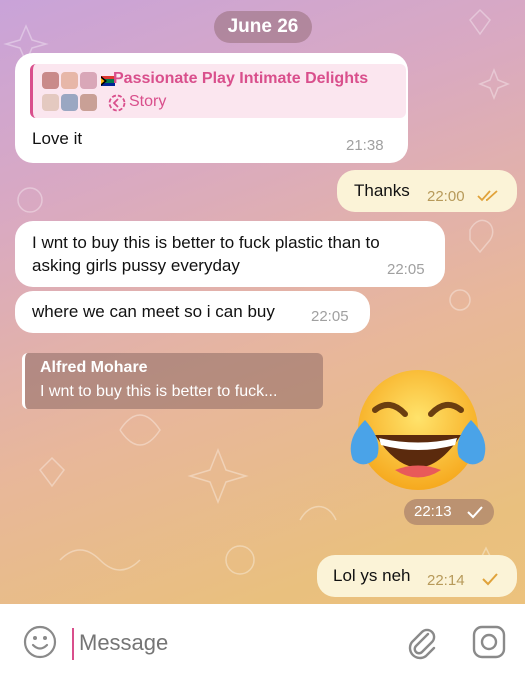  What do you see at coordinates (417, 430) in the screenshot?
I see `face-with-tears-of-joy-emoji` at bounding box center [417, 430].